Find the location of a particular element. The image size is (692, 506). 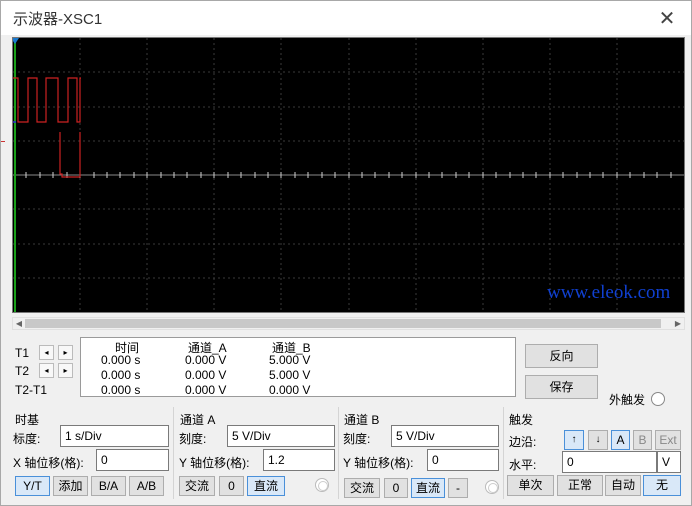

trigger-normal-button: 正常 is located at coordinates (580, 485).